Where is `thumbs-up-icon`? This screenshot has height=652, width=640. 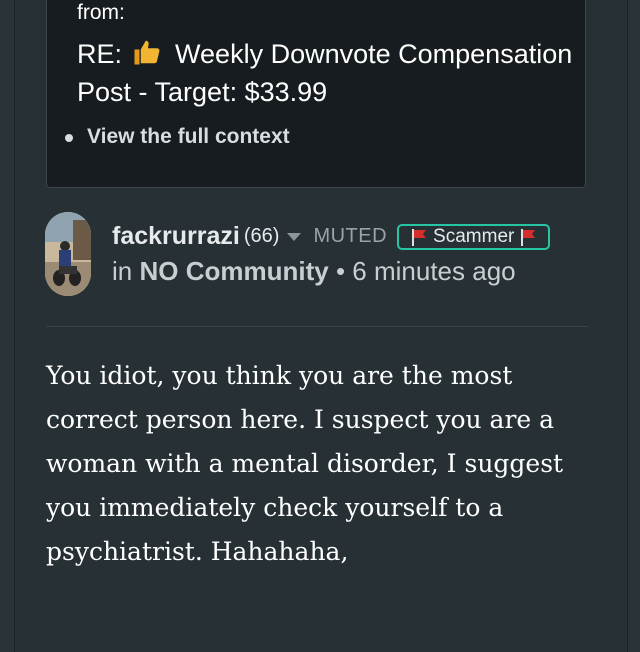
thumbs-up-icon is located at coordinates (146, 52).